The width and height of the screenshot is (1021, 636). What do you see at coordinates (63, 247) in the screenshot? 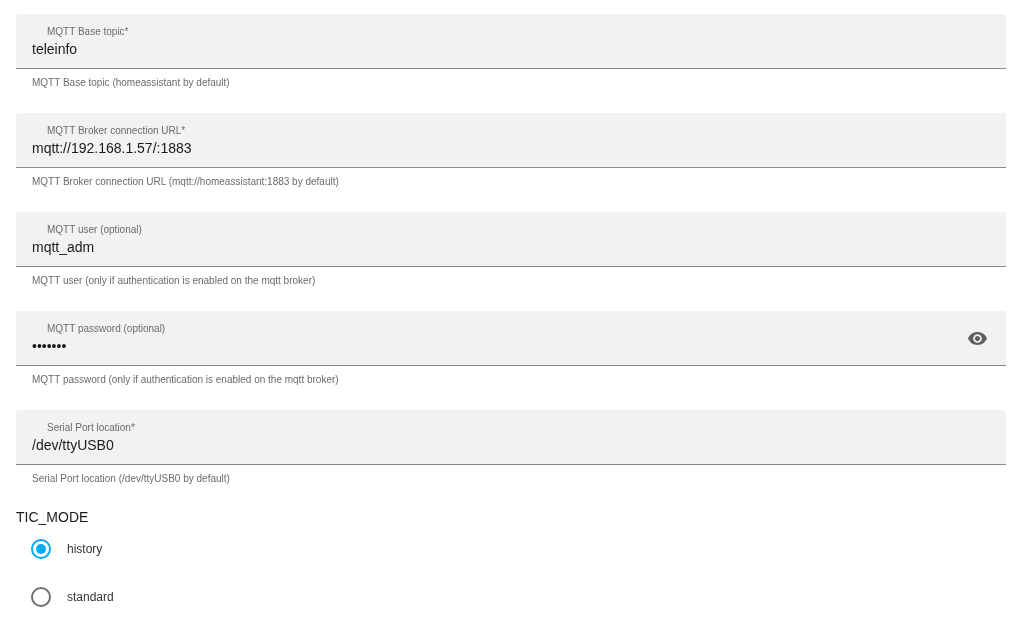
I see `field-value: mqtt_adm` at bounding box center [63, 247].